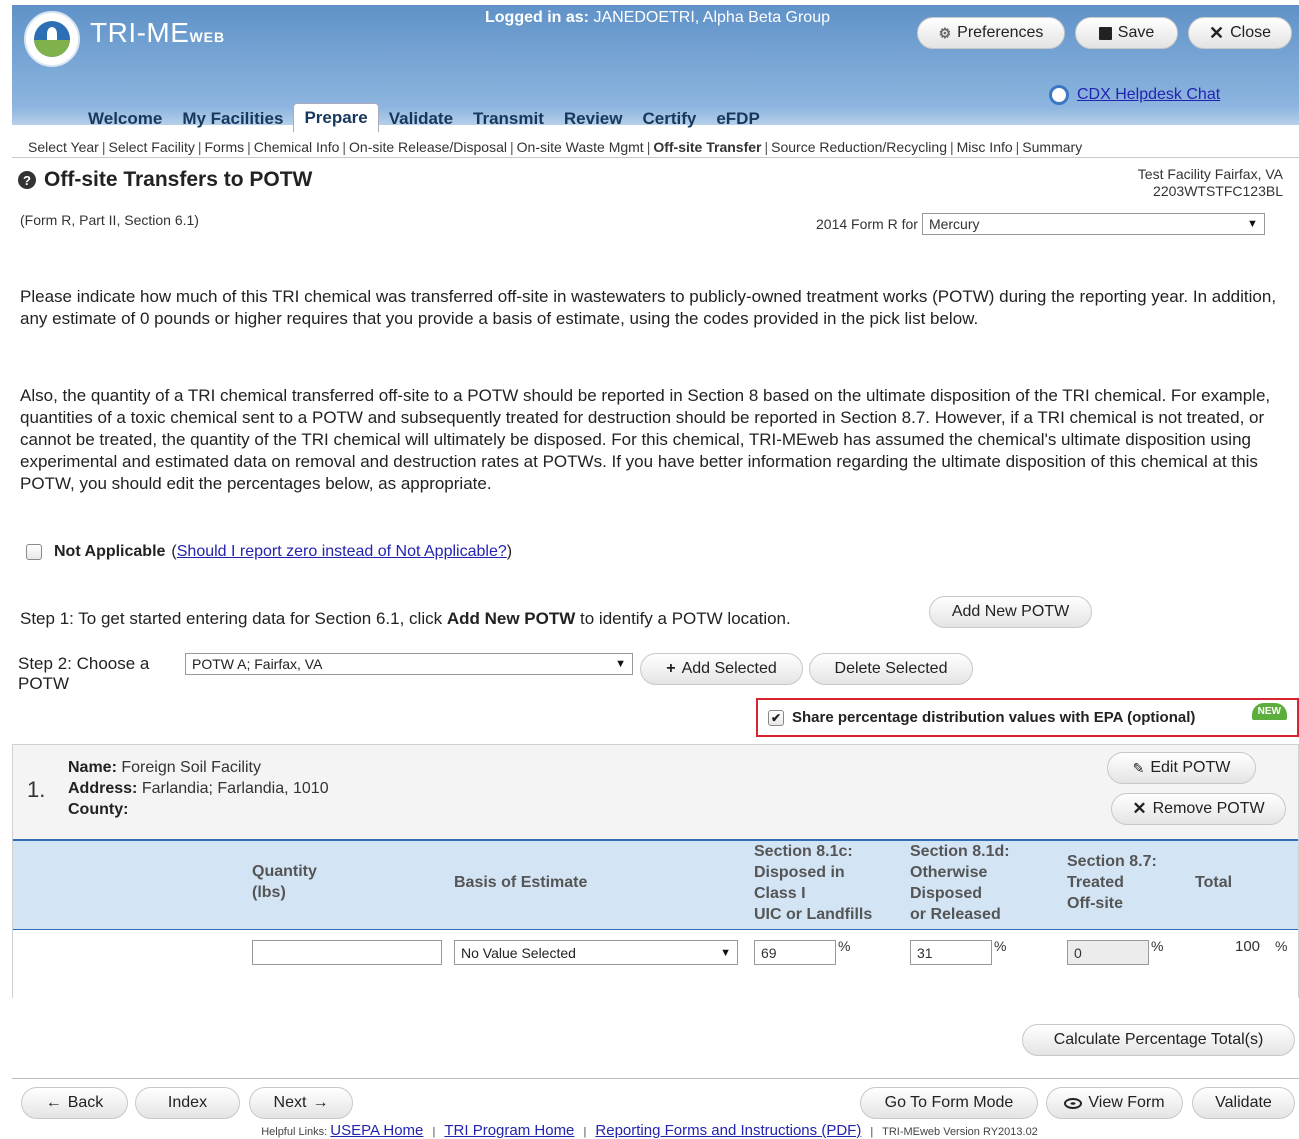 The height and width of the screenshot is (1139, 1299). I want to click on section-8-1c-input: 69, so click(795, 952).